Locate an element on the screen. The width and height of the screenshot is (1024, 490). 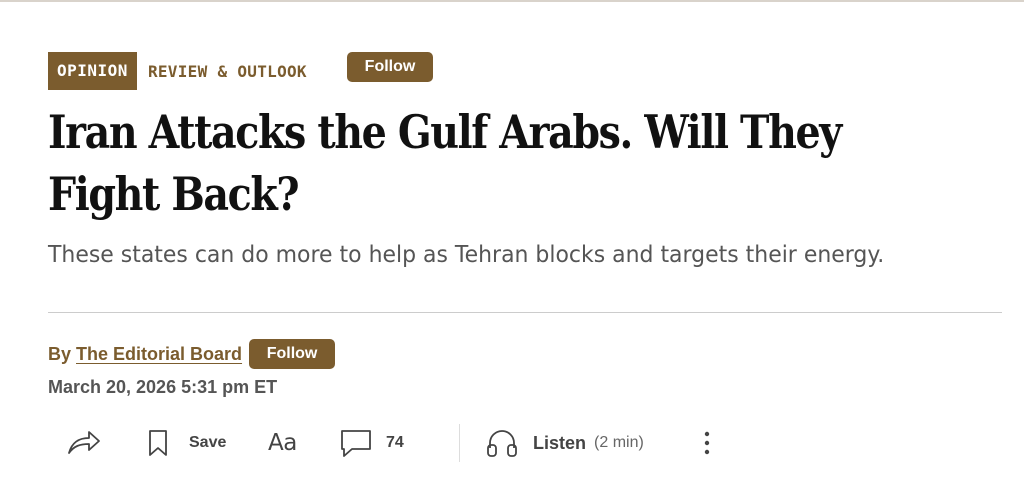
share-button is located at coordinates (84, 443).